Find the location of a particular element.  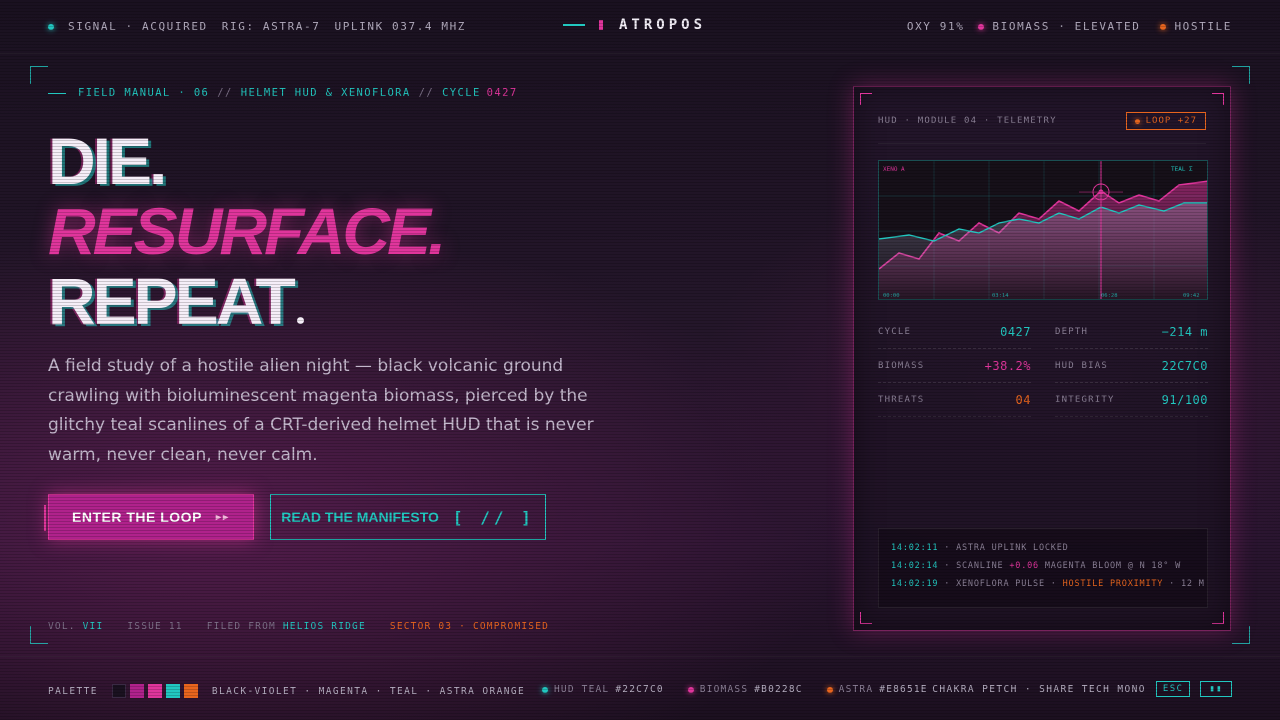

stat-key: DEPTH is located at coordinates (1072, 331).